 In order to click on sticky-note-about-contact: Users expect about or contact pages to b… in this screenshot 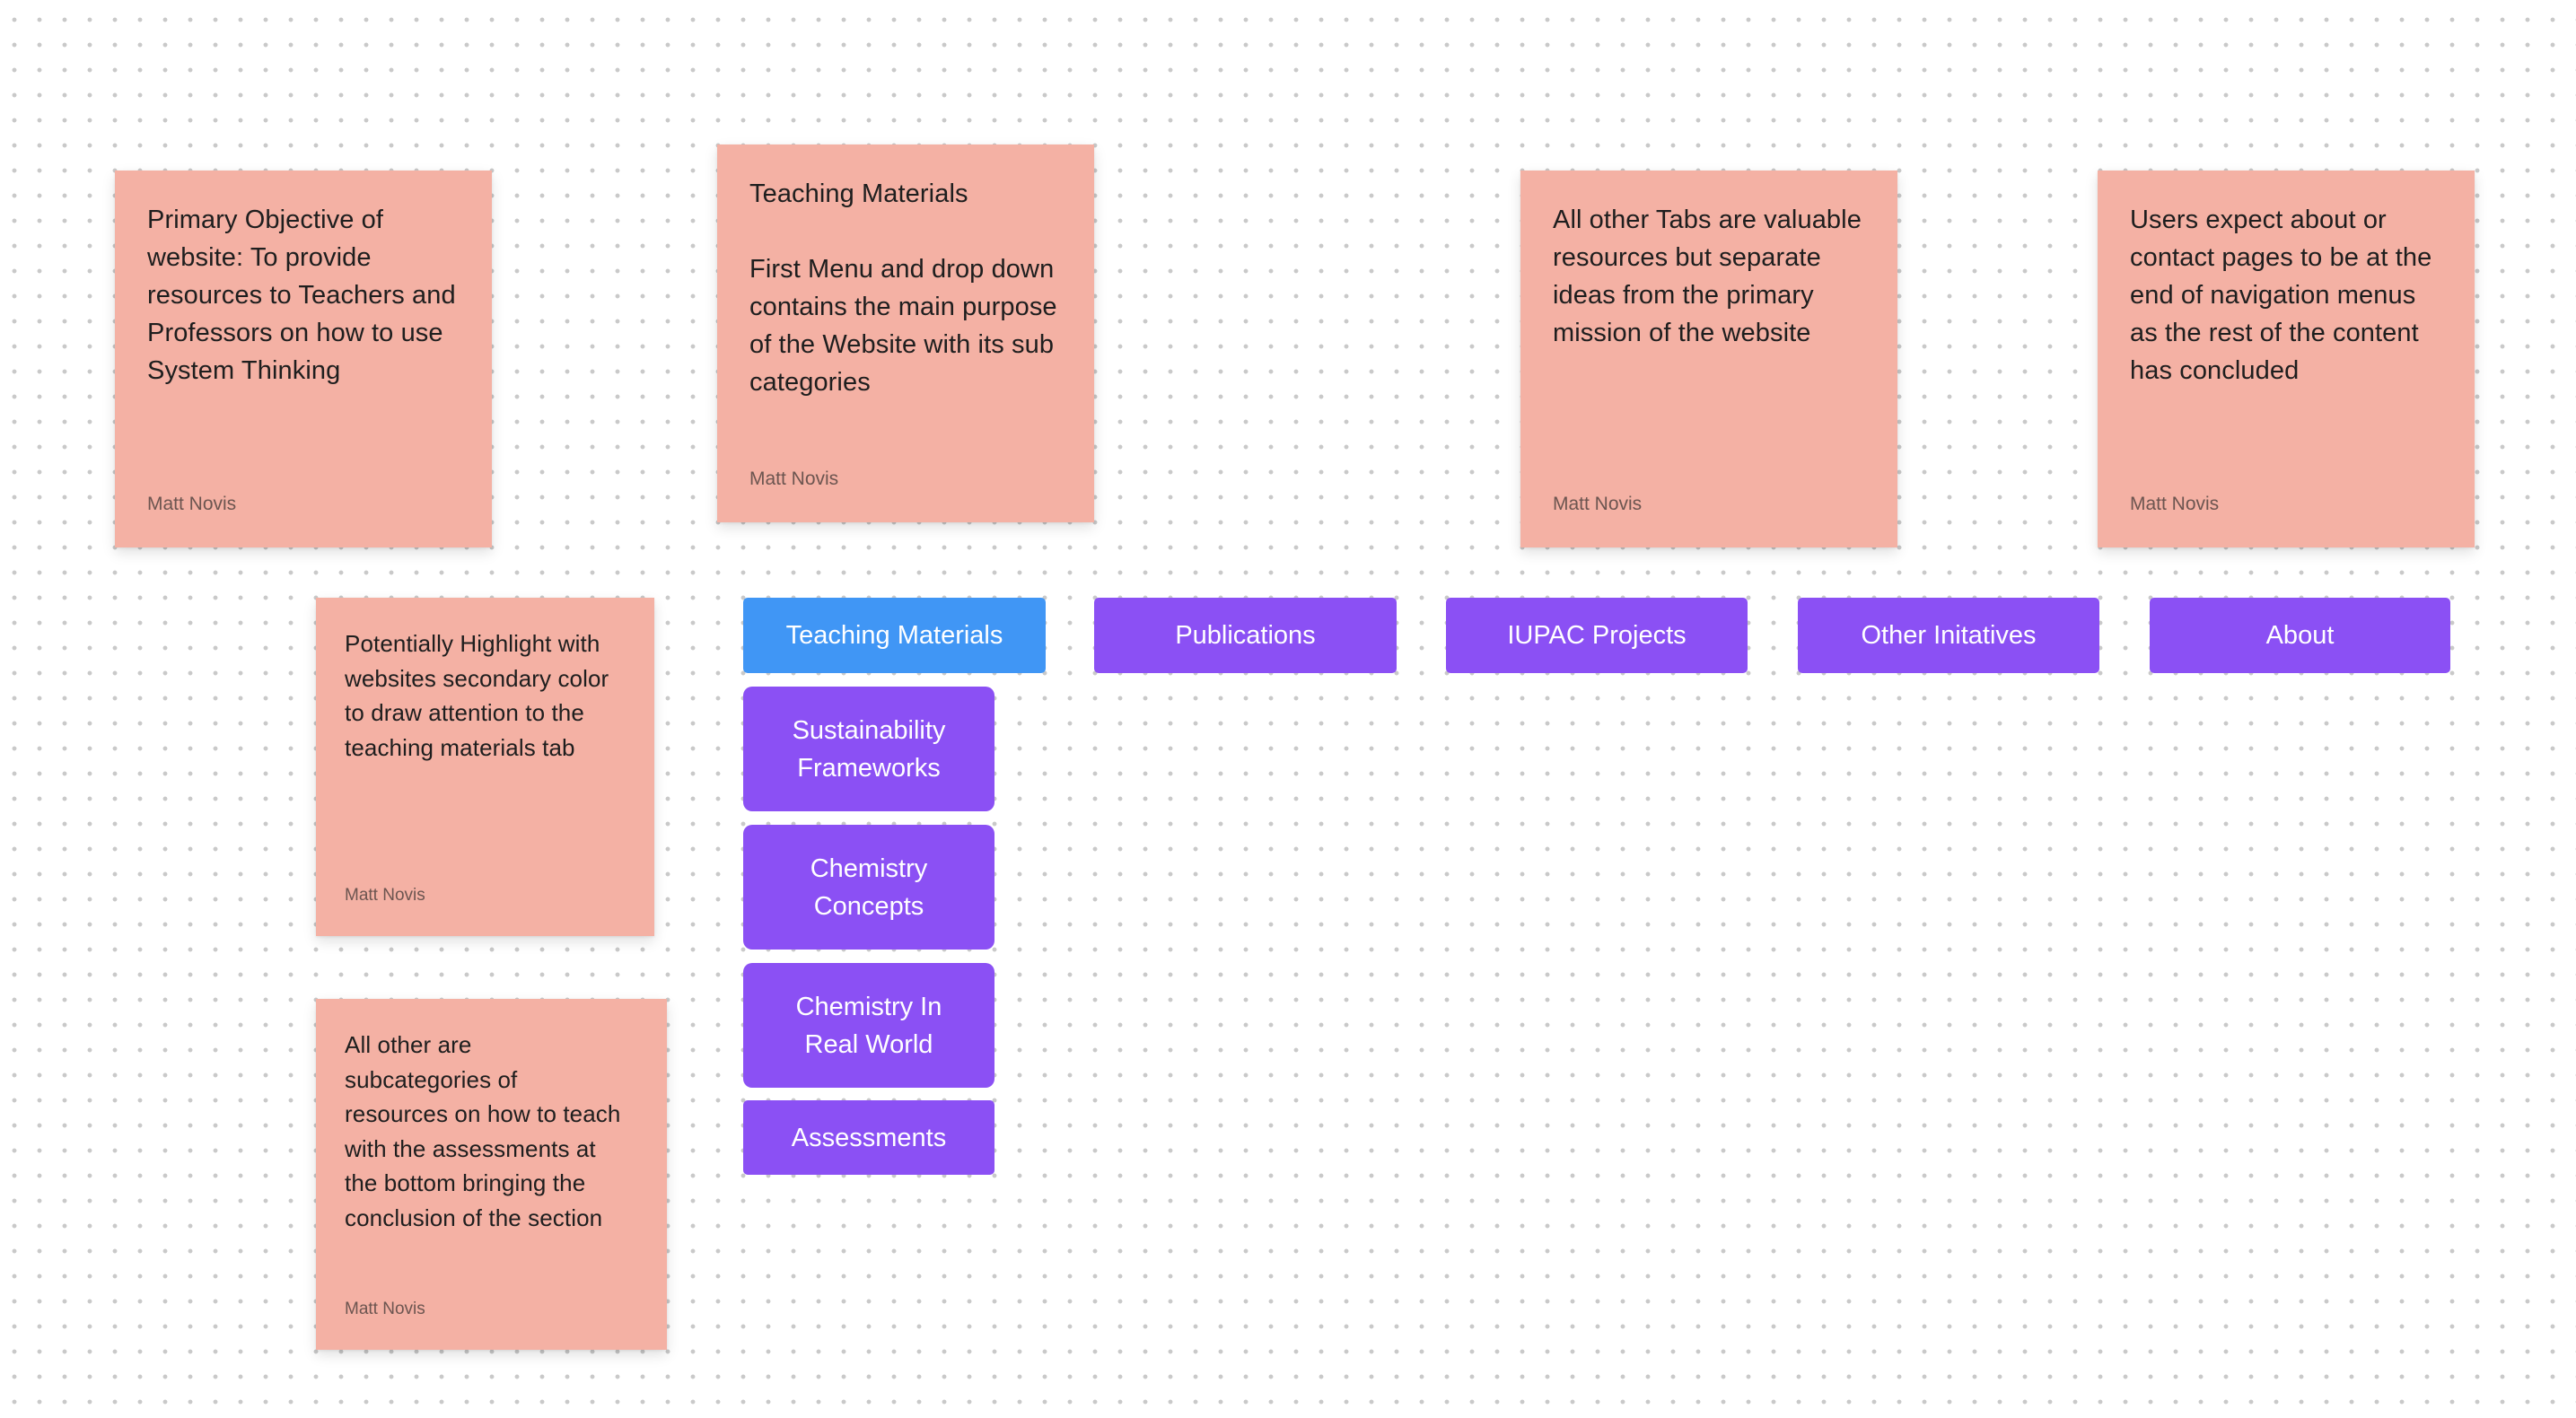, I will do `click(2286, 359)`.